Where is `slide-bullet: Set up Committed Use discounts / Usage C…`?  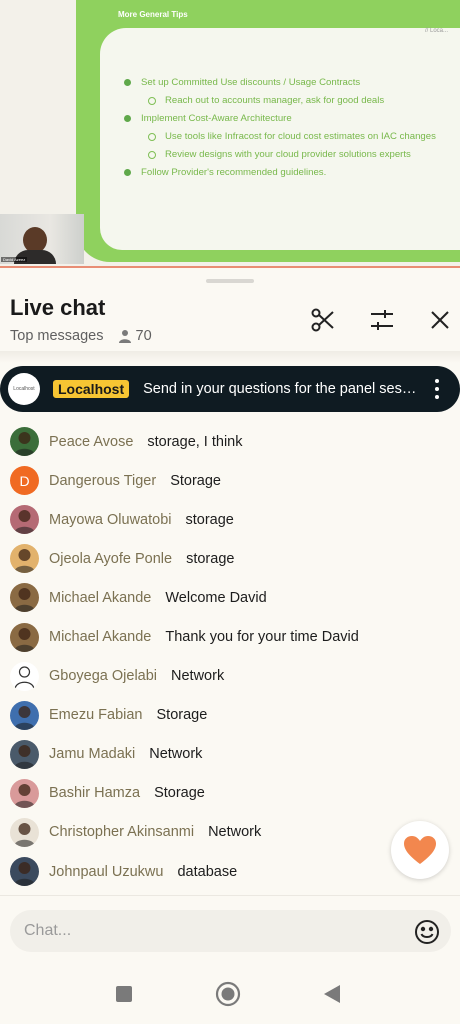 slide-bullet: Set up Committed Use discounts / Usage C… is located at coordinates (284, 83).